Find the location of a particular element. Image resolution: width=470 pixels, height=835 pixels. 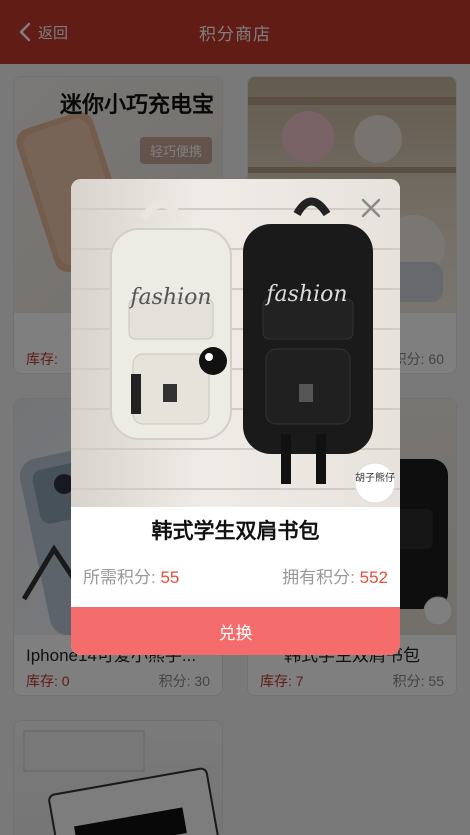

close-icon is located at coordinates (371, 208).